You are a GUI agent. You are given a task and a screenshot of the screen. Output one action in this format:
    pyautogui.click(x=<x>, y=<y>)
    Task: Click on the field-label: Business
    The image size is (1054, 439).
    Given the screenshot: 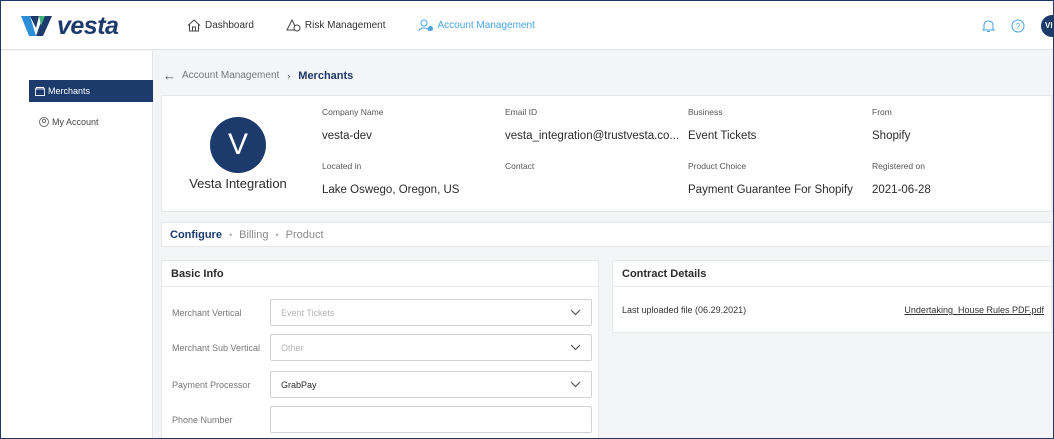 What is the action you would take?
    pyautogui.click(x=705, y=112)
    